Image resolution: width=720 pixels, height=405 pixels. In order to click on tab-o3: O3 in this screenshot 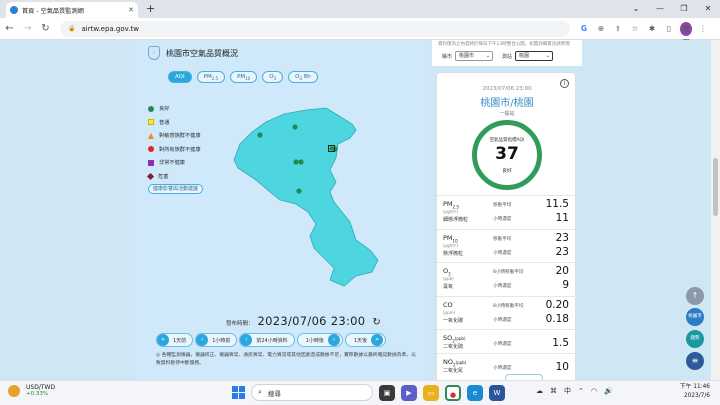, I will do `click(273, 77)`.